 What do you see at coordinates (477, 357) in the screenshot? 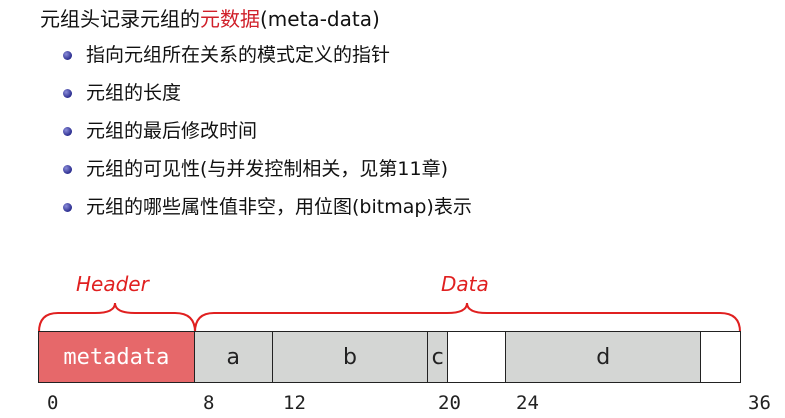
I see `field-gap` at bounding box center [477, 357].